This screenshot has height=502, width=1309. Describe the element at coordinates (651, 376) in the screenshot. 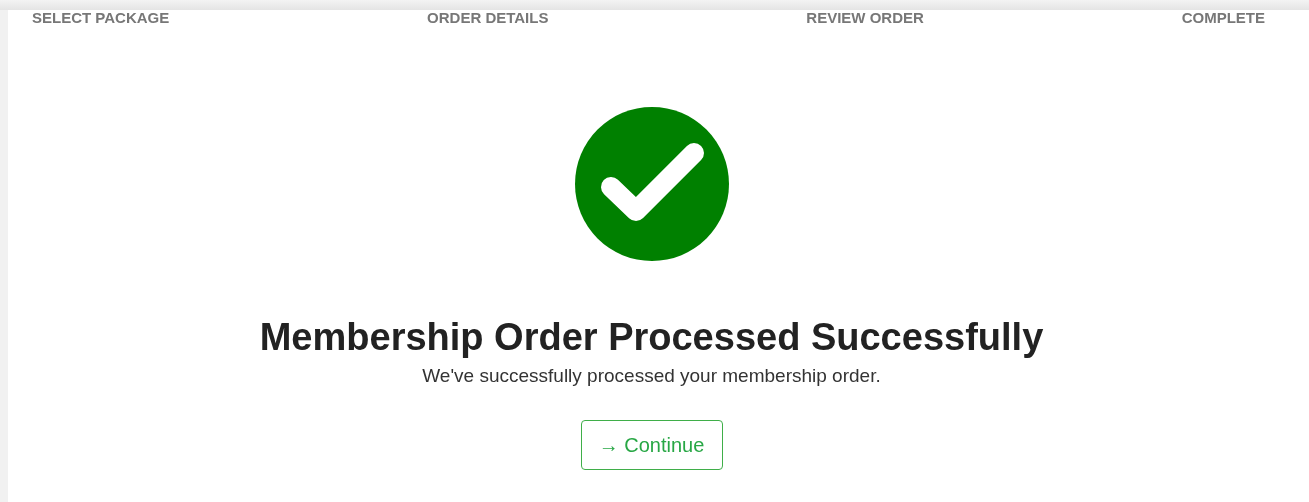

I see `success-message: We've successfully processed your membership order.` at that location.